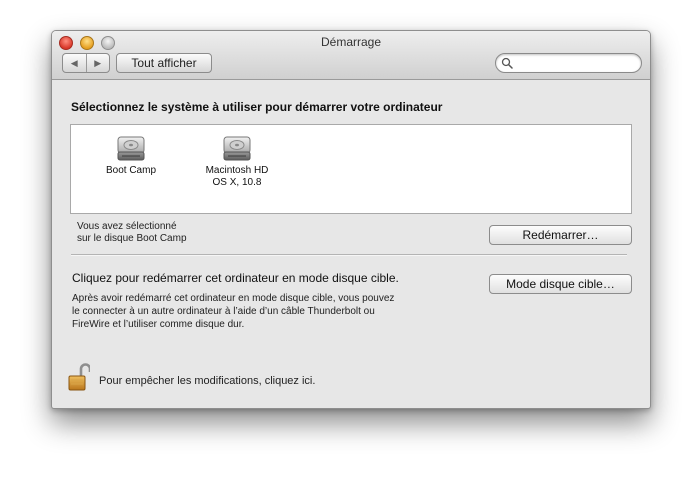  I want to click on search-icon, so click(507, 63).